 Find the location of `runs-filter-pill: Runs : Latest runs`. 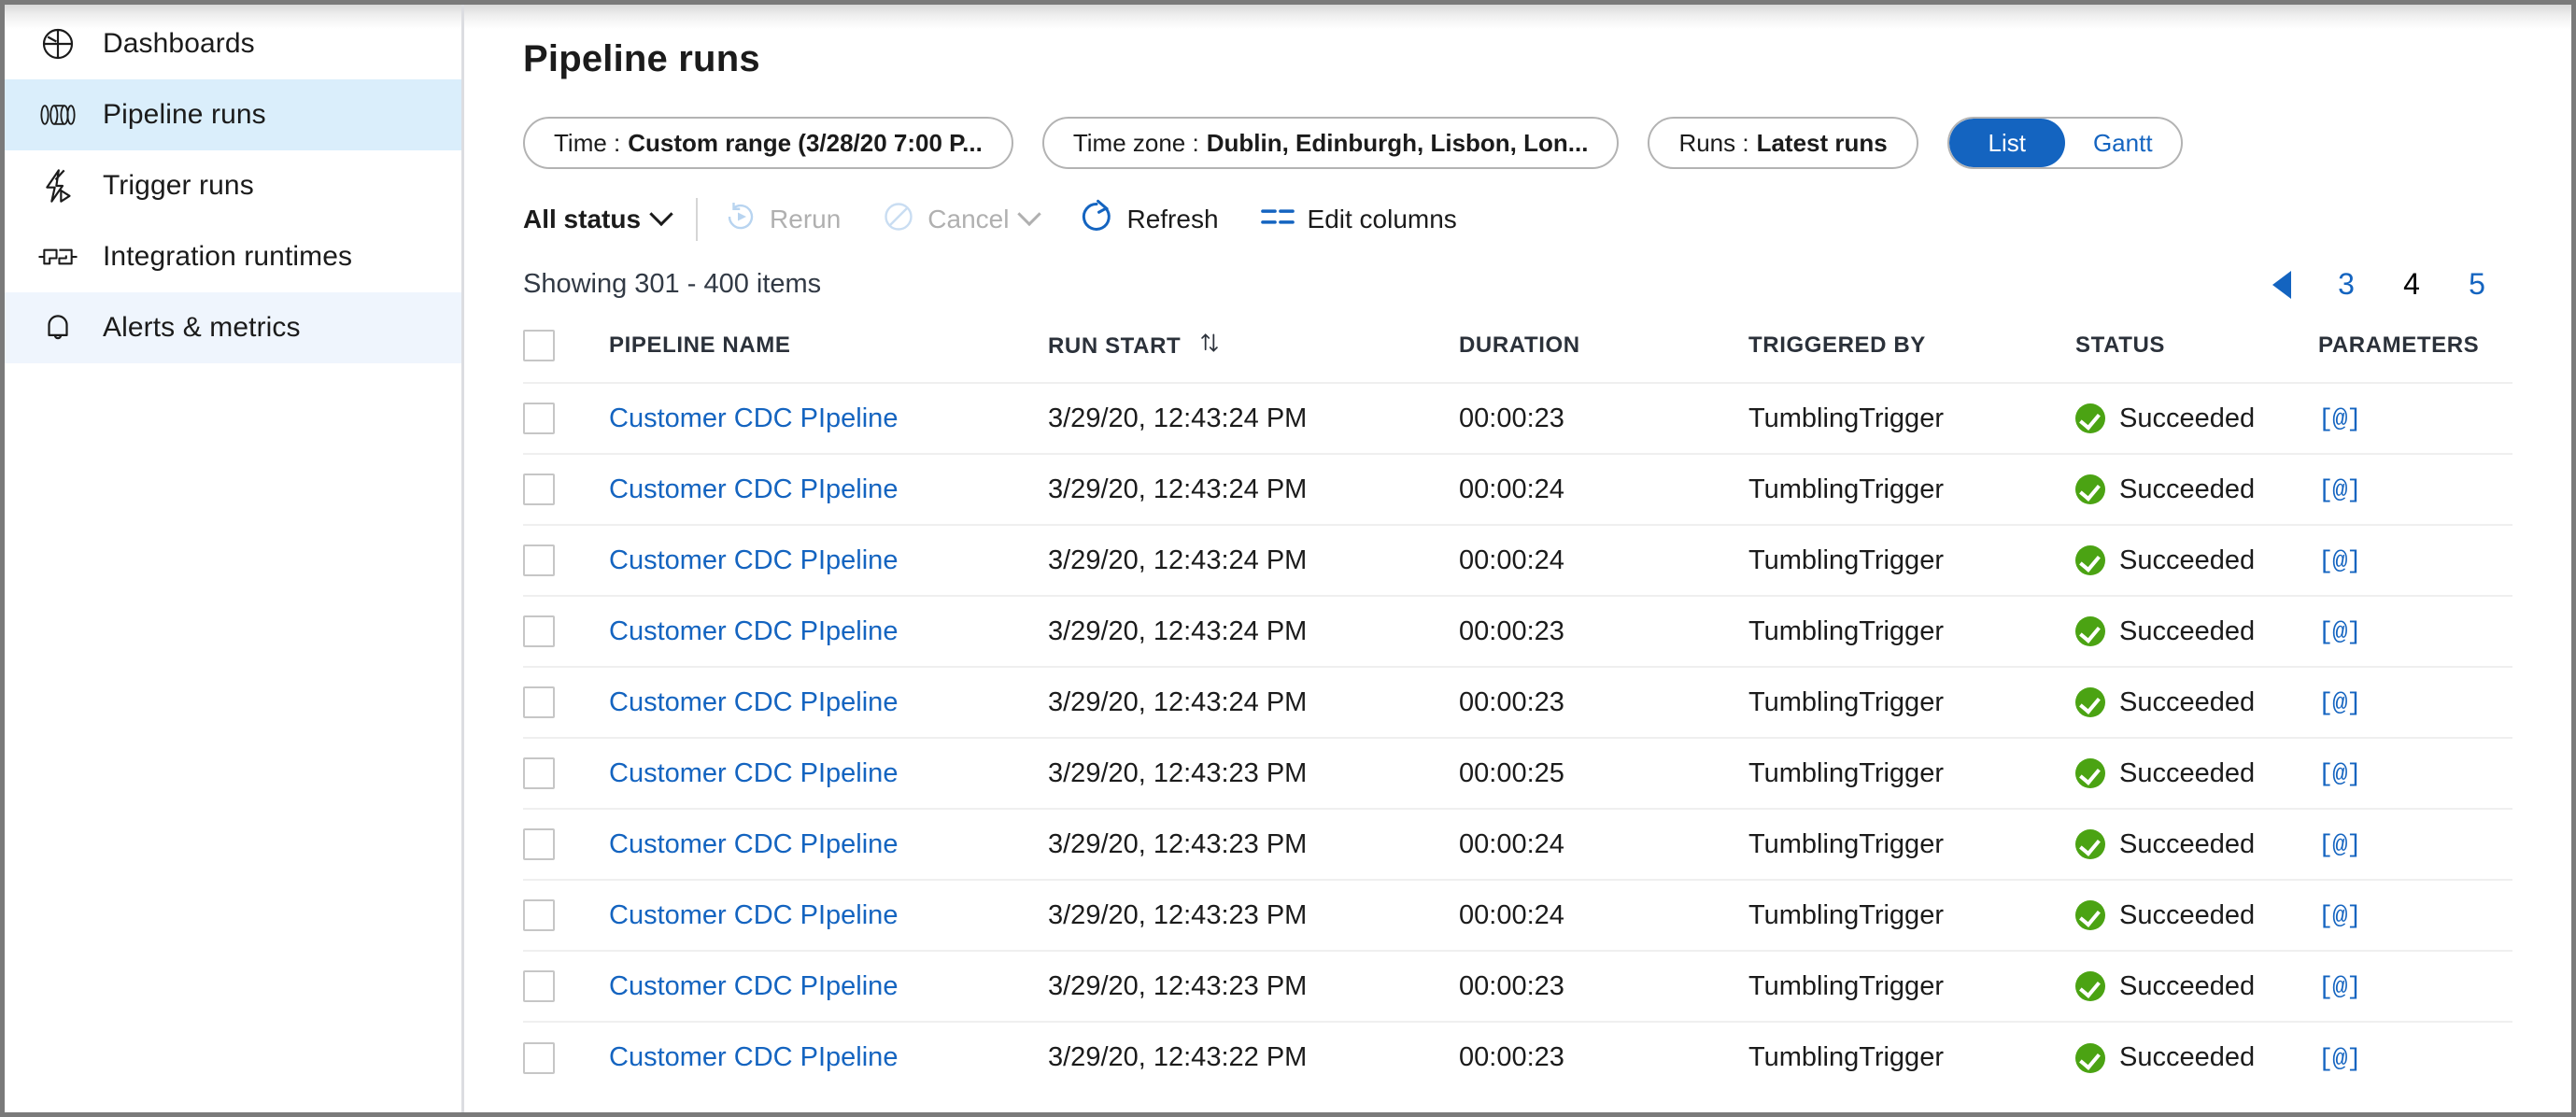

runs-filter-pill: Runs : Latest runs is located at coordinates (1783, 143).